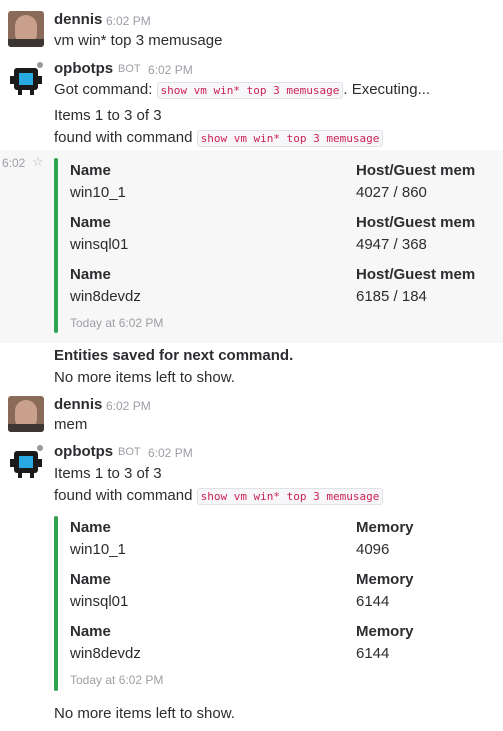 This screenshot has height=731, width=503. What do you see at coordinates (13, 163) in the screenshot?
I see `side-timestamp: 6:02` at bounding box center [13, 163].